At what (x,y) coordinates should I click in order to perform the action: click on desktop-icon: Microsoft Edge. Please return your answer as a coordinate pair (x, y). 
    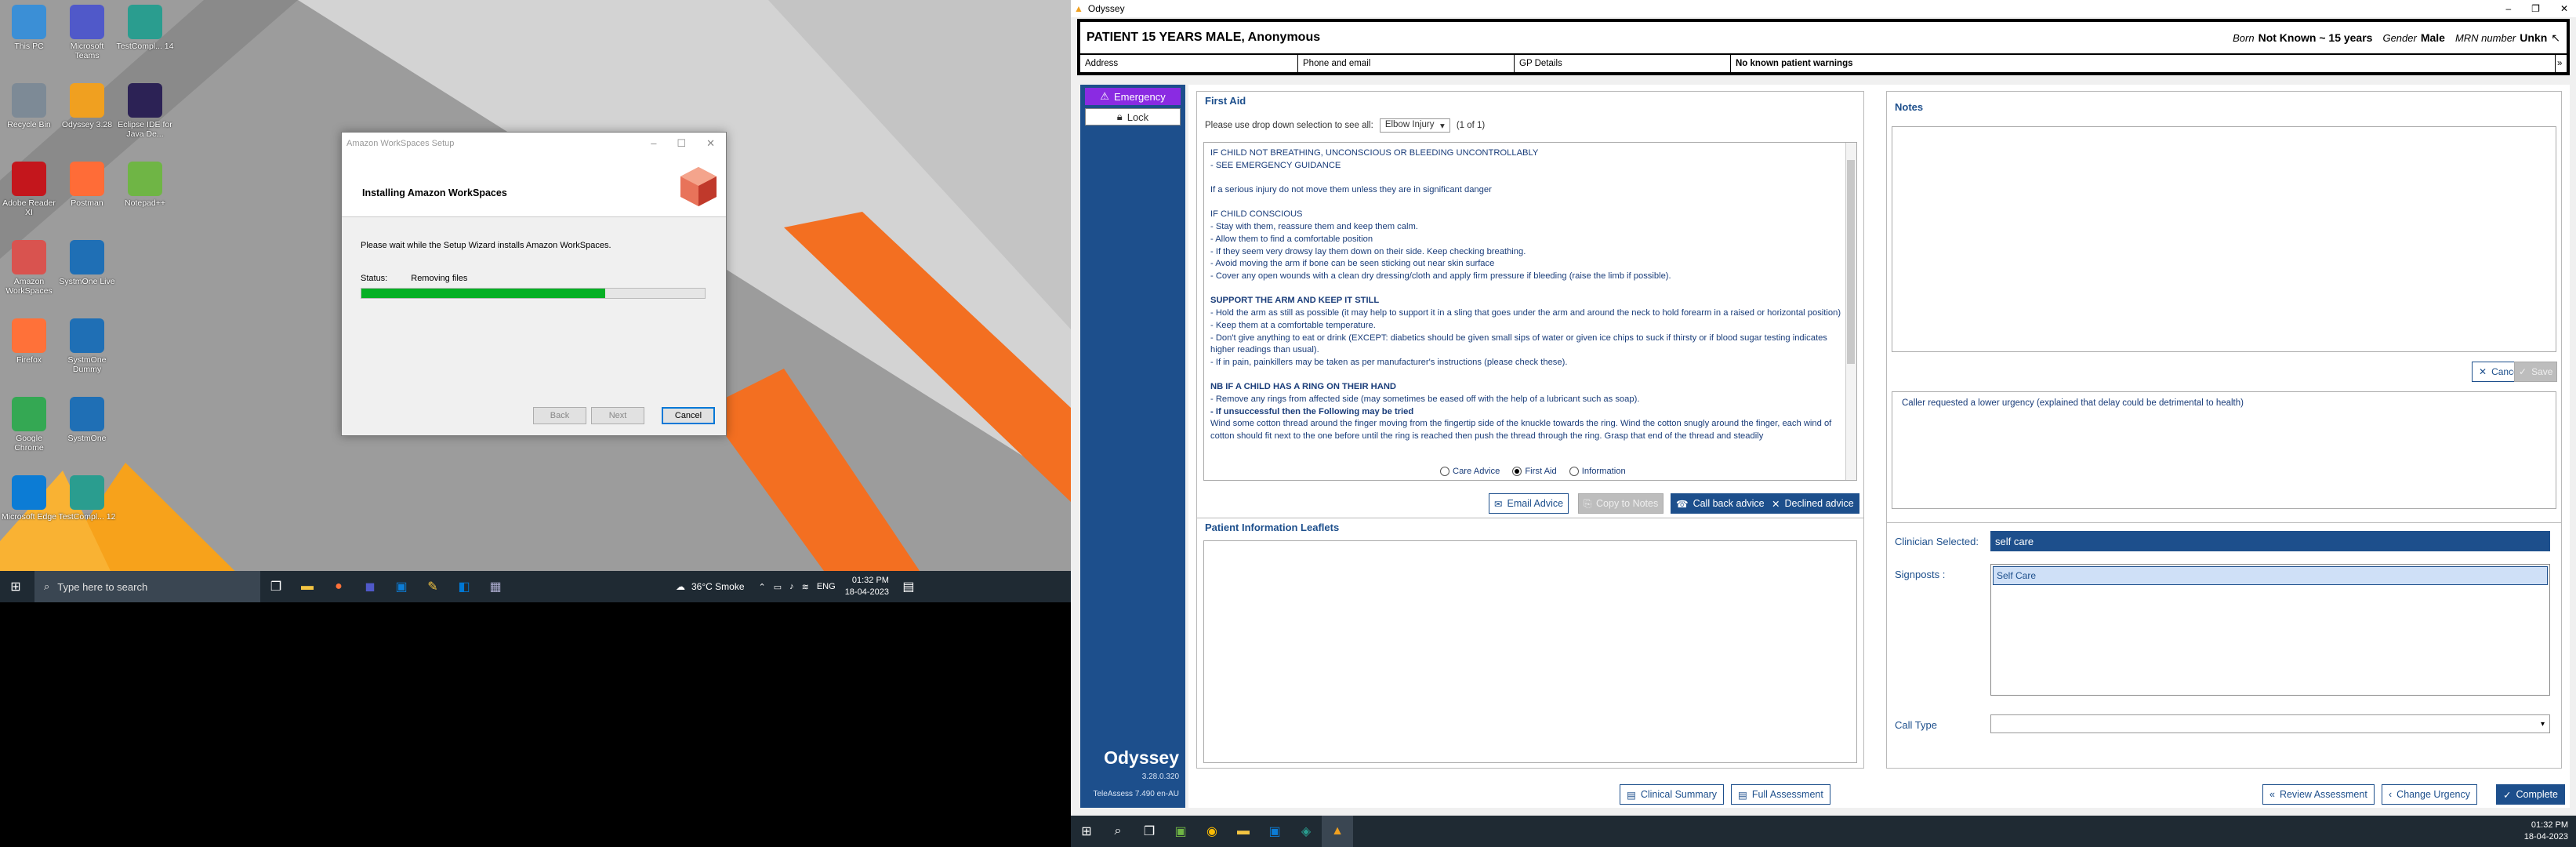
    Looking at the image, I should click on (29, 498).